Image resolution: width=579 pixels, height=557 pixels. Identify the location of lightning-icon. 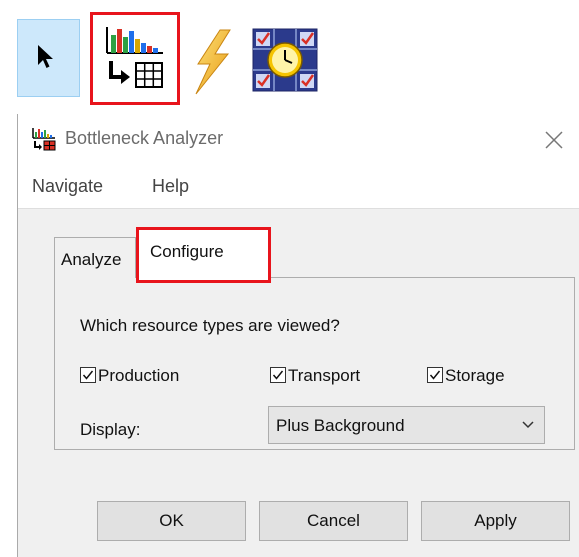
(213, 62).